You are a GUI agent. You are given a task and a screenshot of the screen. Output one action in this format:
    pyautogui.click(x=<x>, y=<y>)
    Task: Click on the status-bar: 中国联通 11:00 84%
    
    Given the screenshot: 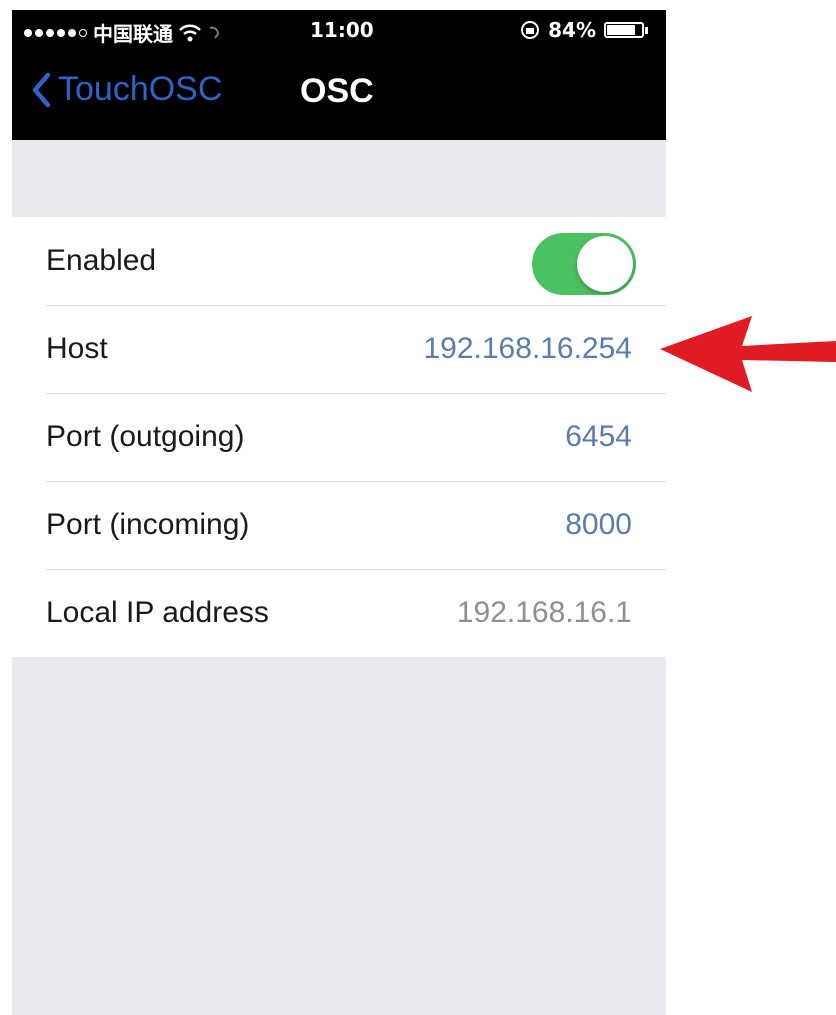 What is the action you would take?
    pyautogui.click(x=339, y=30)
    